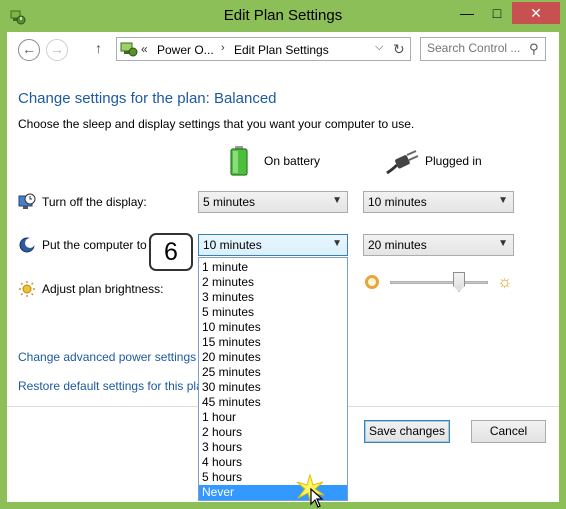  Describe the element at coordinates (273, 267) in the screenshot. I see `dropdown-option: 1 minute` at that location.